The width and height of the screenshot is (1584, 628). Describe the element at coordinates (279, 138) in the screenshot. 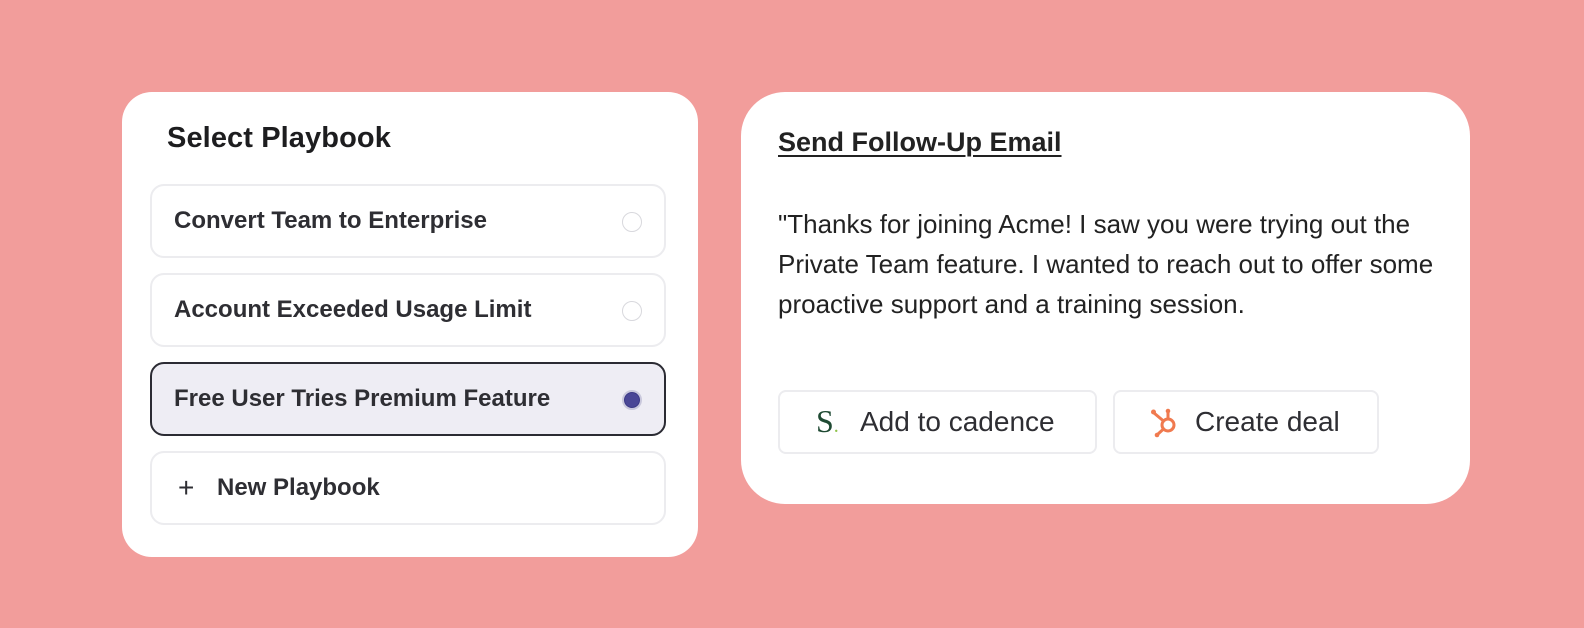

I see `panel-title: Select Playbook` at that location.